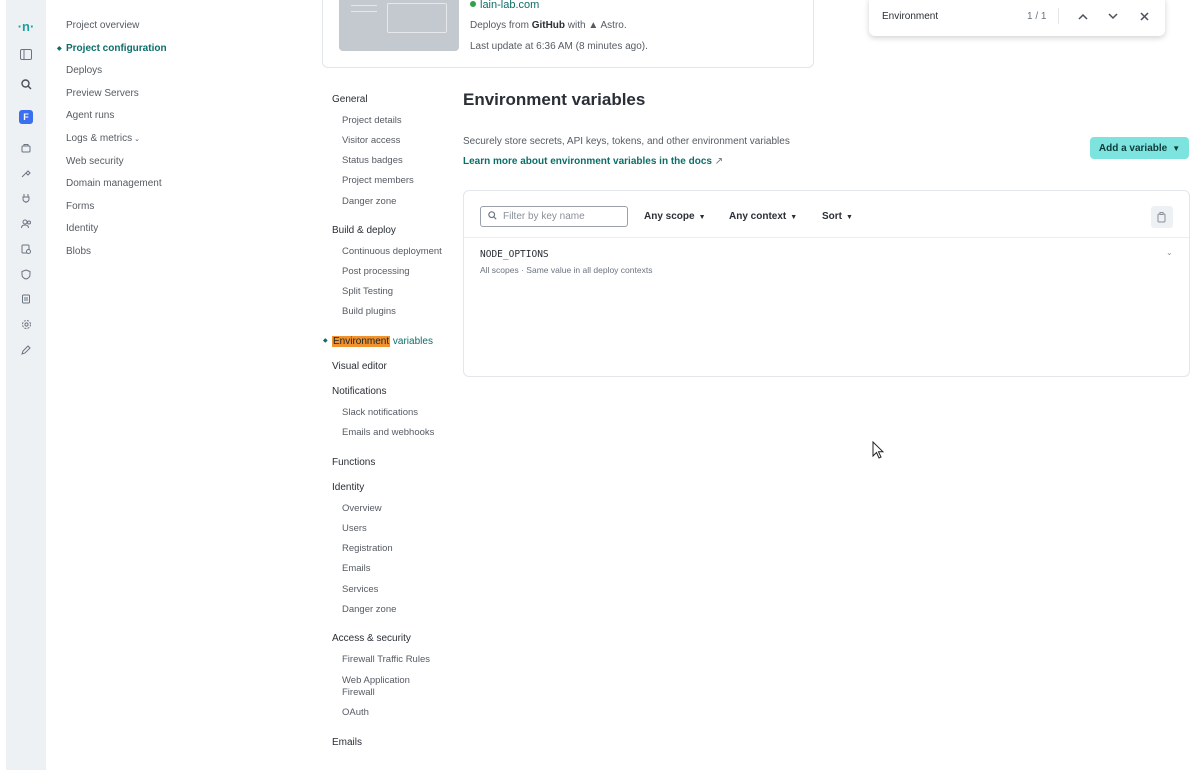 This screenshot has height=770, width=1200. Describe the element at coordinates (388, 432) in the screenshot. I see `settings-item-emails-webhooks: Emails and webhooks` at that location.